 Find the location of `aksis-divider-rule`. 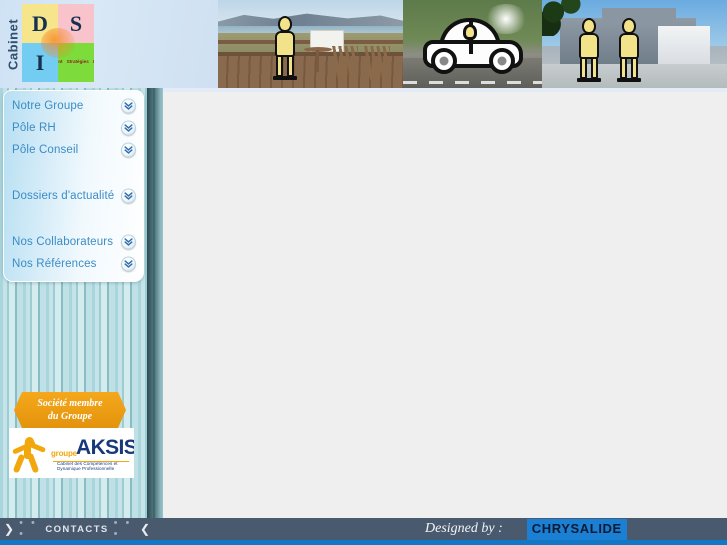

aksis-divider-rule is located at coordinates (91, 461).